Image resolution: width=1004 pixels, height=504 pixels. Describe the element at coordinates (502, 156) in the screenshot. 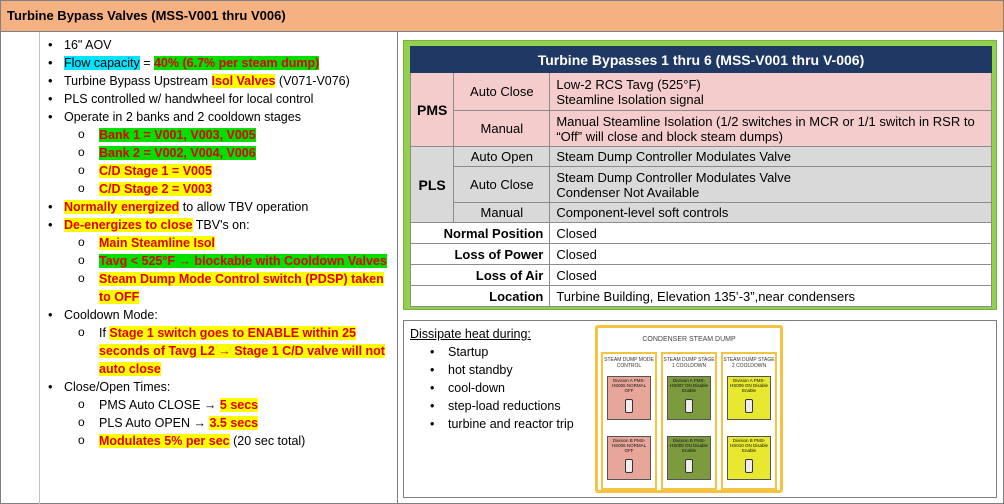

I see `row-label: Auto Open` at that location.